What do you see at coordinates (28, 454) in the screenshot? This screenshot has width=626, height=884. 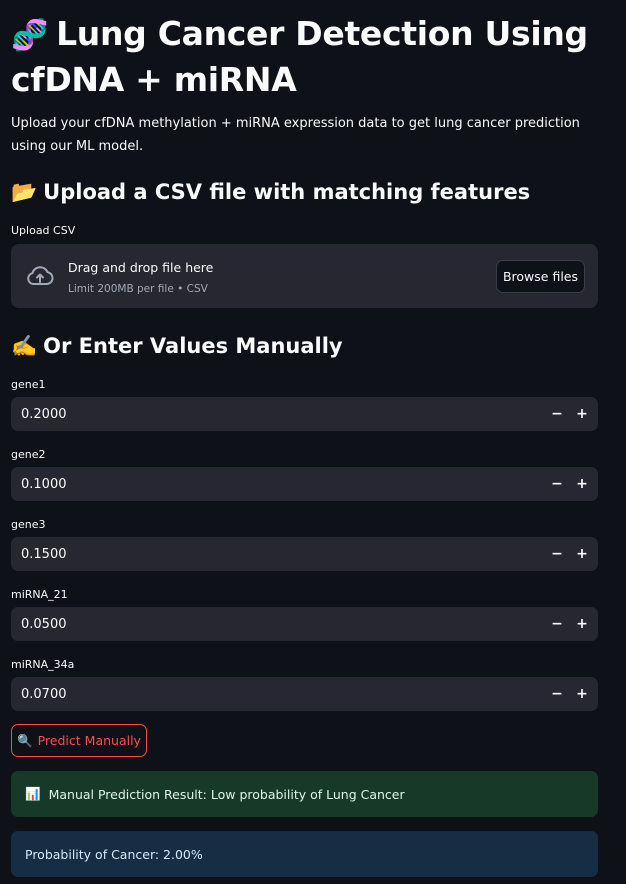 I see `gene2-label: gene2` at bounding box center [28, 454].